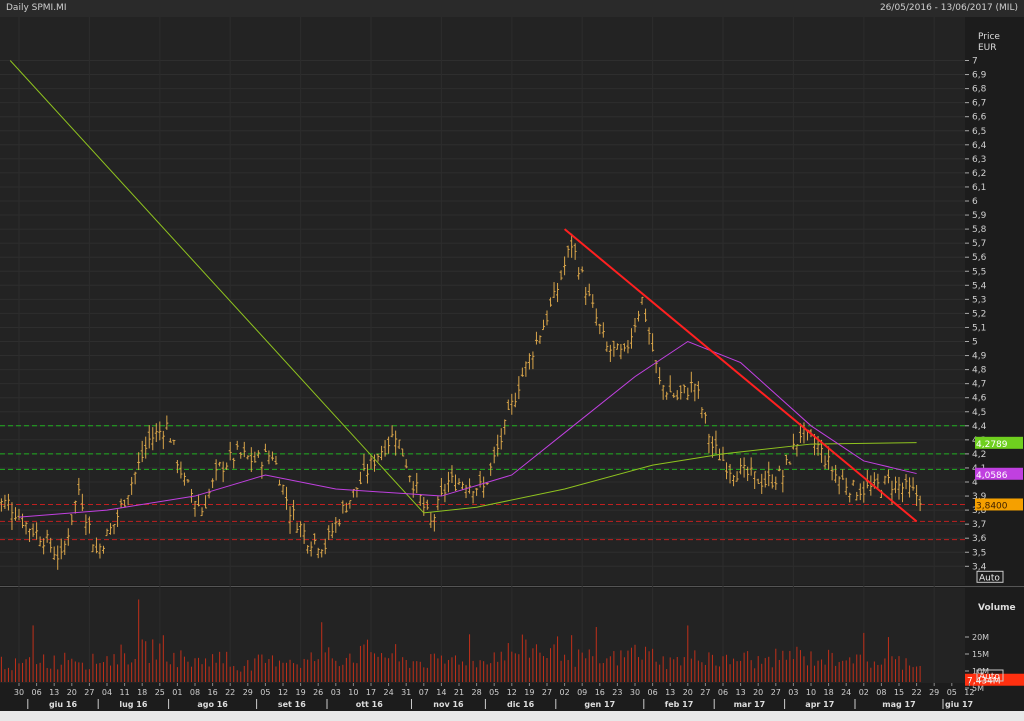 Image resolution: width=1024 pixels, height=721 pixels. What do you see at coordinates (979, 118) in the screenshot?
I see `y-tick-label: 6,6` at bounding box center [979, 118].